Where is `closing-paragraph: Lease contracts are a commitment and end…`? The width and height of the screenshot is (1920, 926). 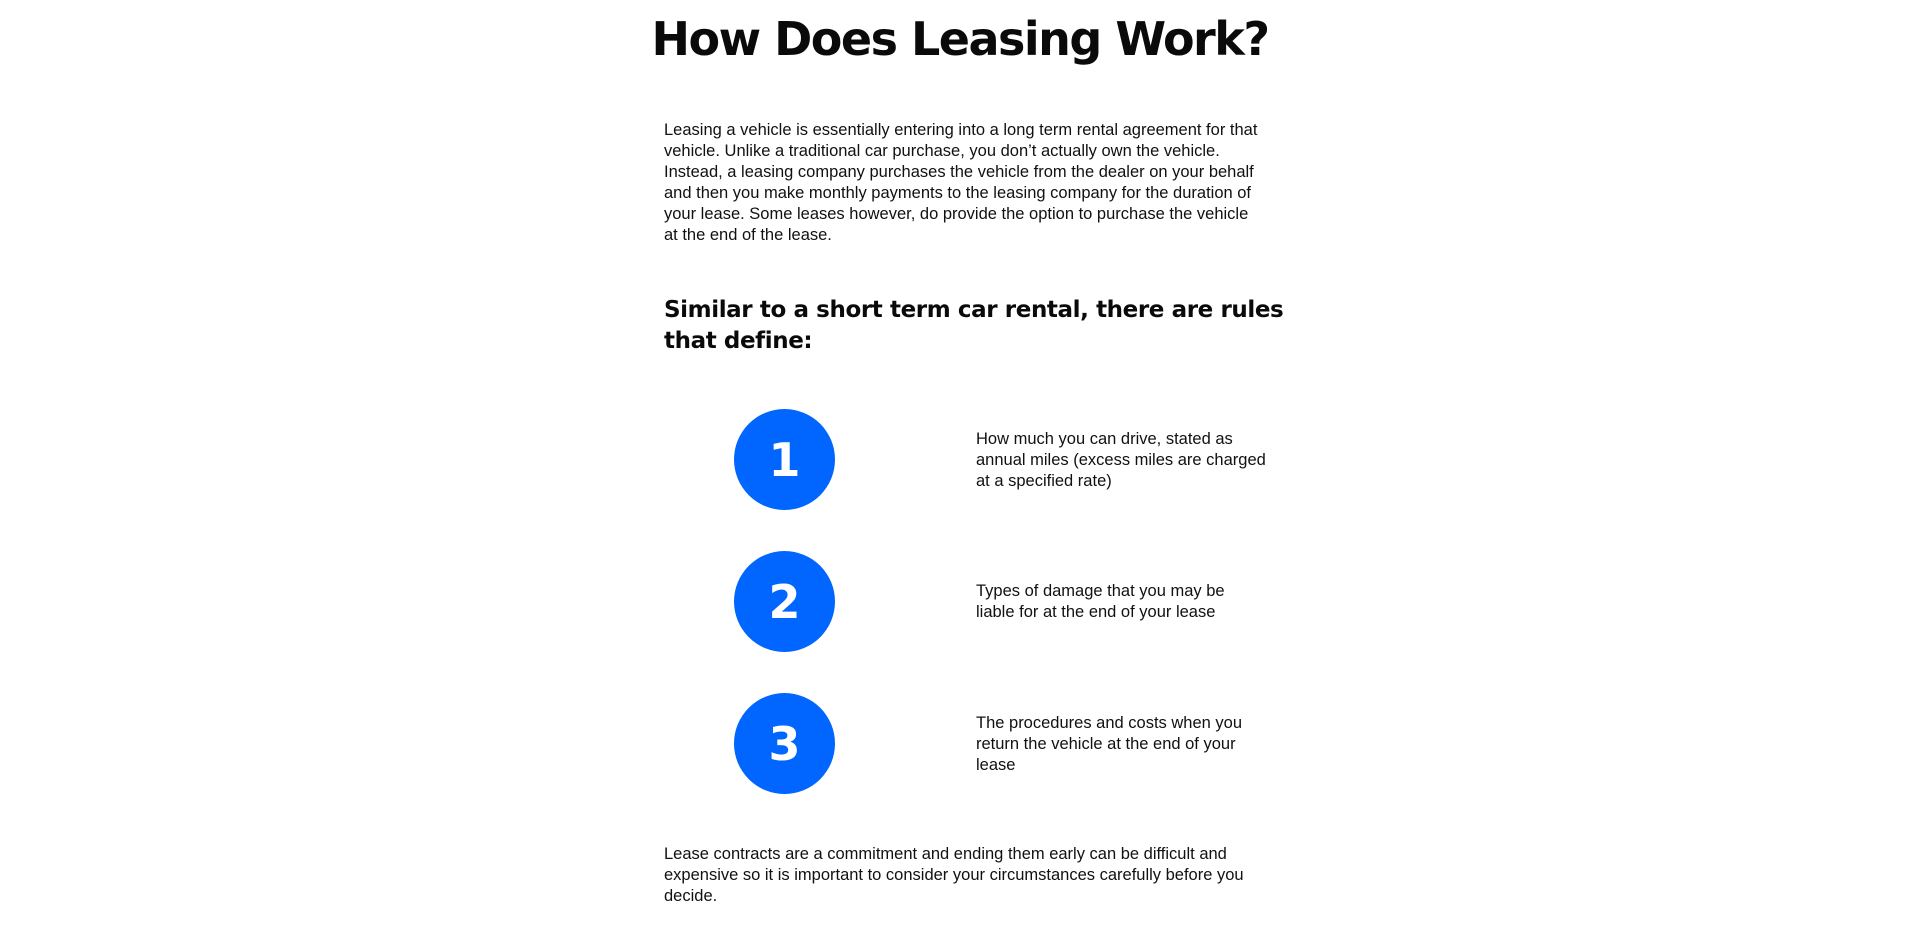 closing-paragraph: Lease contracts are a commitment and end… is located at coordinates (954, 875).